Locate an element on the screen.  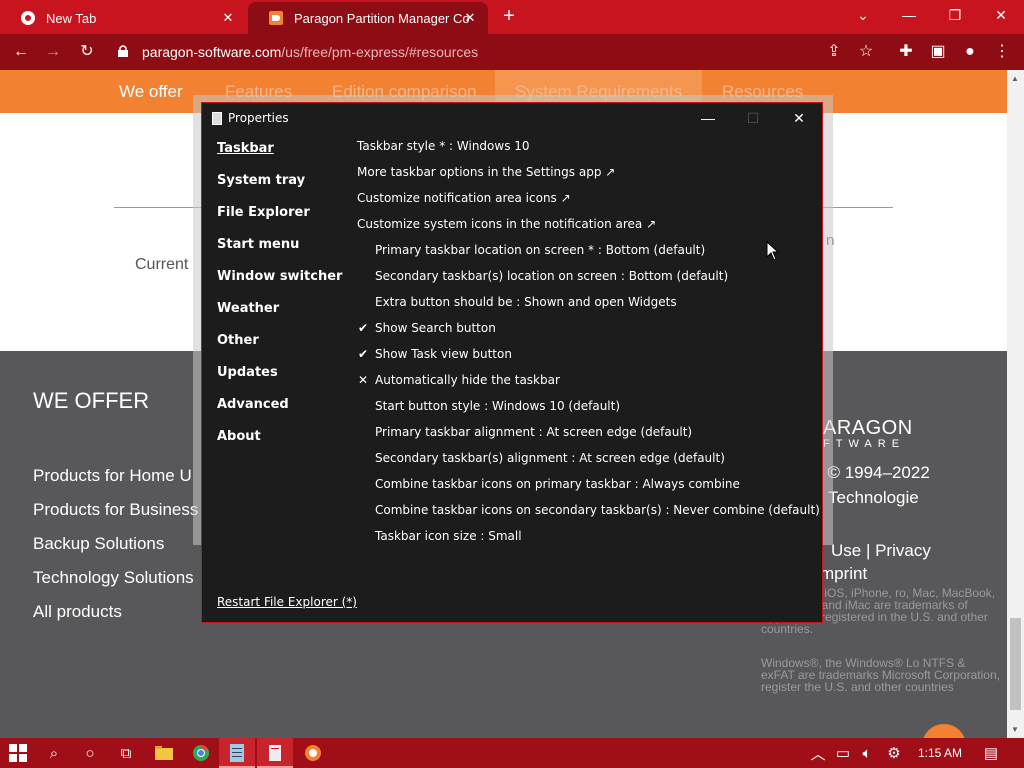
task-view-icon: ⧉ is located at coordinates (126, 753).